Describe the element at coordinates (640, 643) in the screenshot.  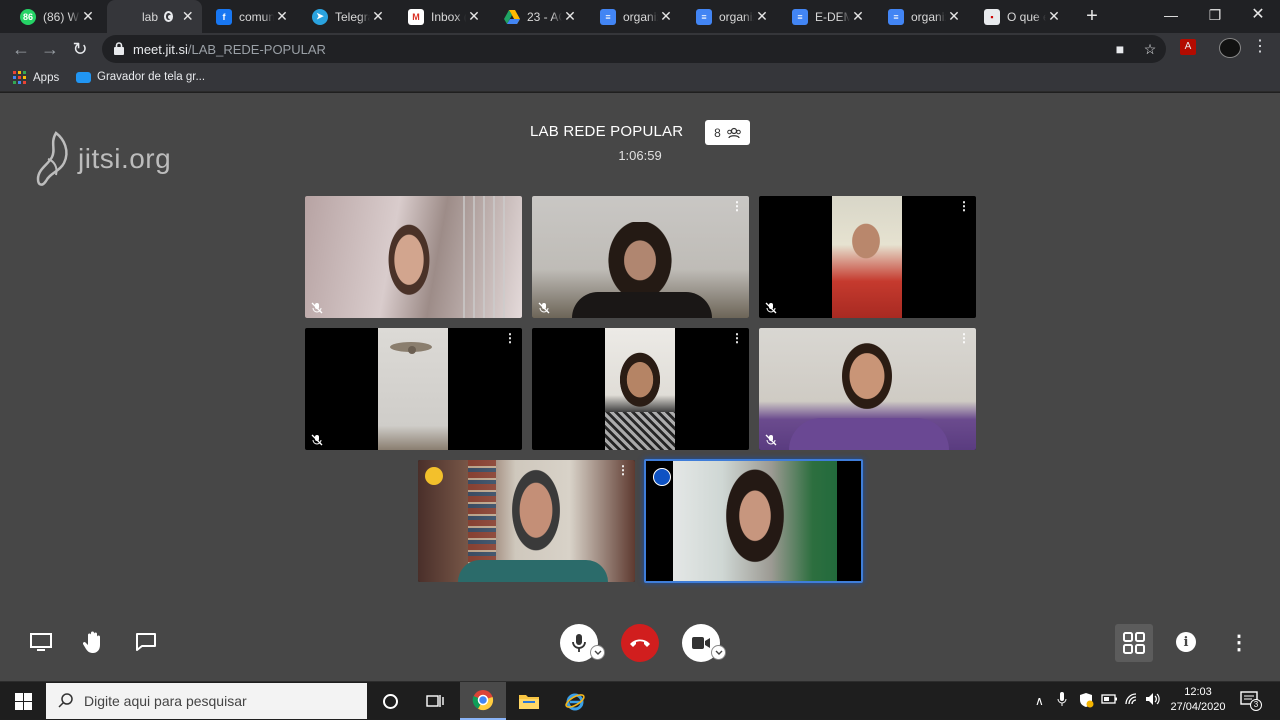
I see `hangup-button` at that location.